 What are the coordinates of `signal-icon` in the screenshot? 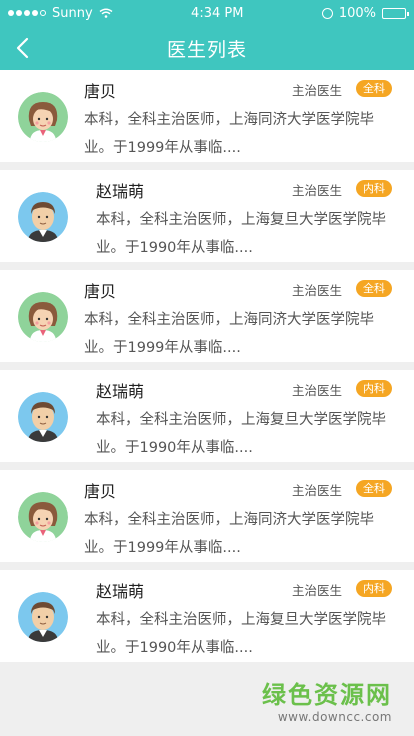 It's located at (27, 13).